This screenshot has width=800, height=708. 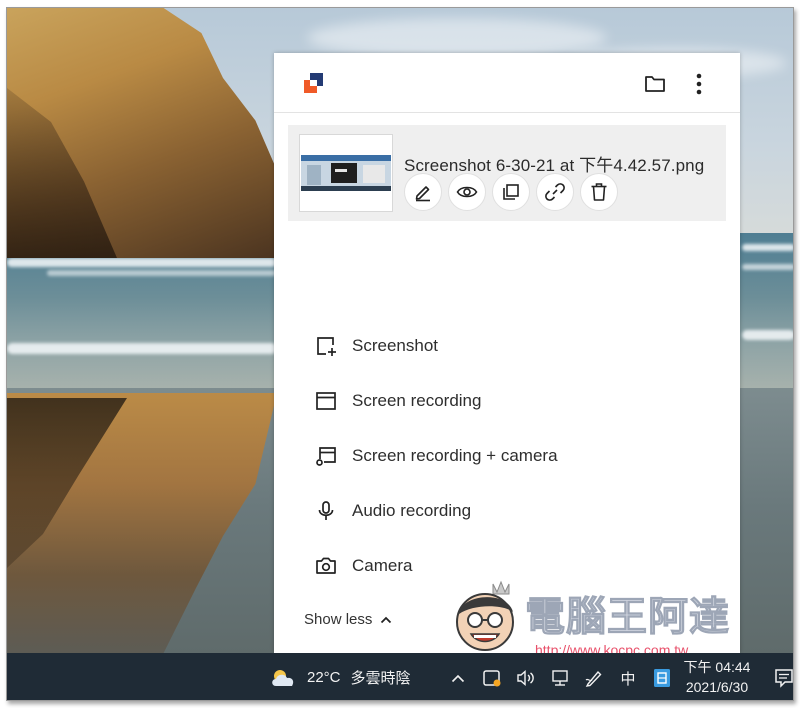 I want to click on trash-icon, so click(x=599, y=192).